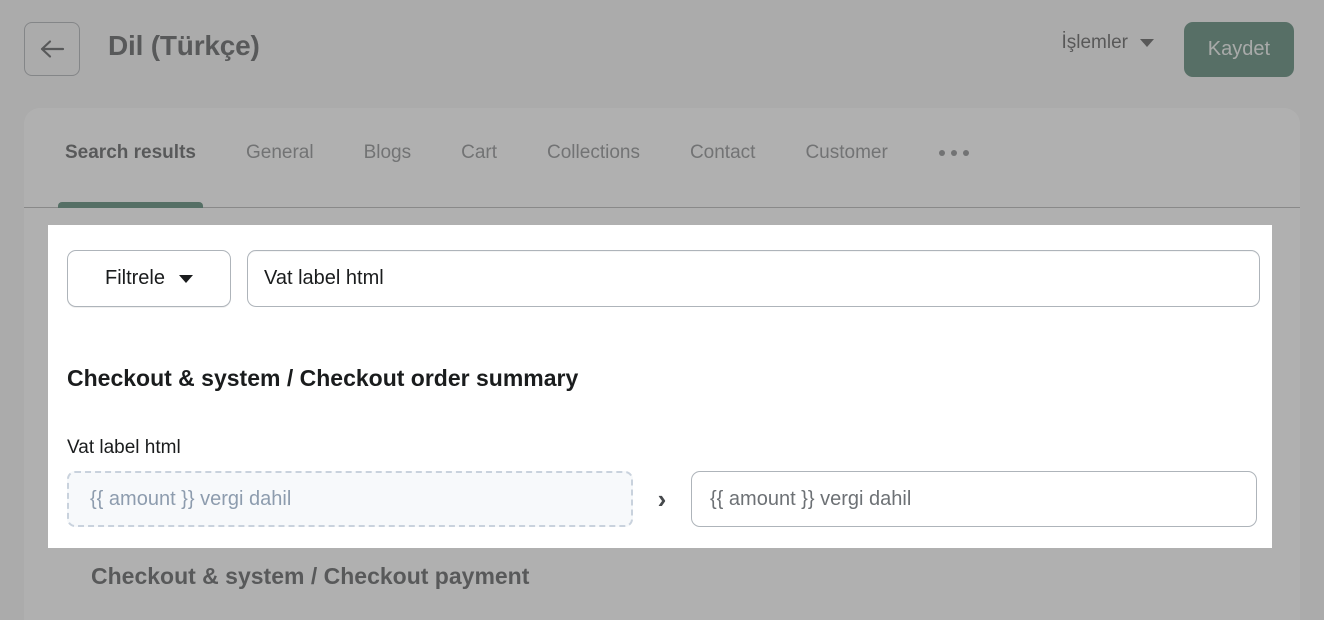 This screenshot has width=1324, height=620. I want to click on translation-row: {{ amount }} vergi dahil ›, so click(662, 499).